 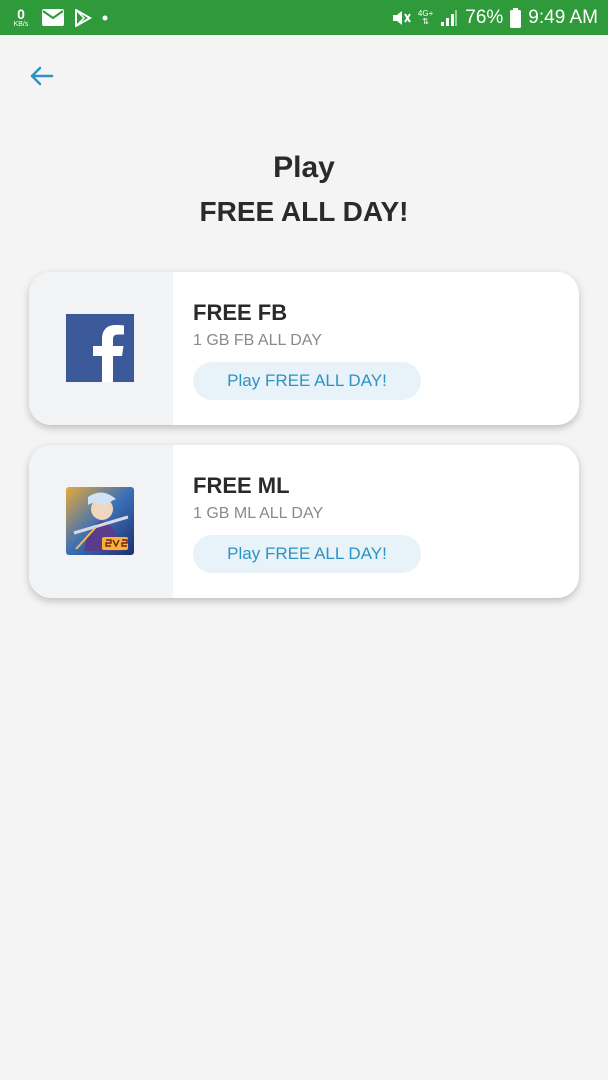 I want to click on mobile-legends-icon, so click(x=100, y=521).